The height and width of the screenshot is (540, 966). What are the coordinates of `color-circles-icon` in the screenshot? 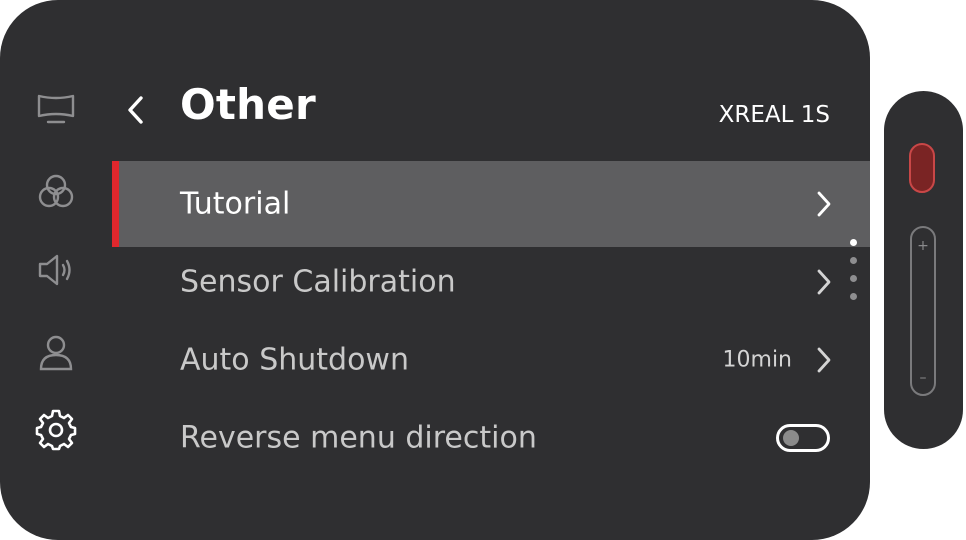 It's located at (56, 191).